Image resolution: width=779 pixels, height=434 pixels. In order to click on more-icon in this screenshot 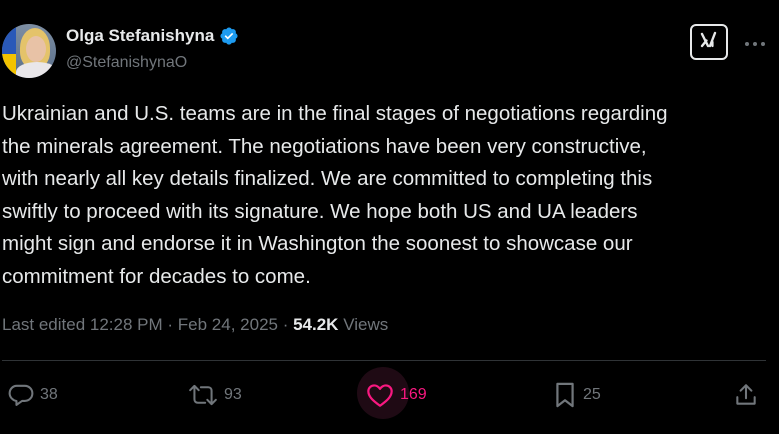, I will do `click(755, 43)`.